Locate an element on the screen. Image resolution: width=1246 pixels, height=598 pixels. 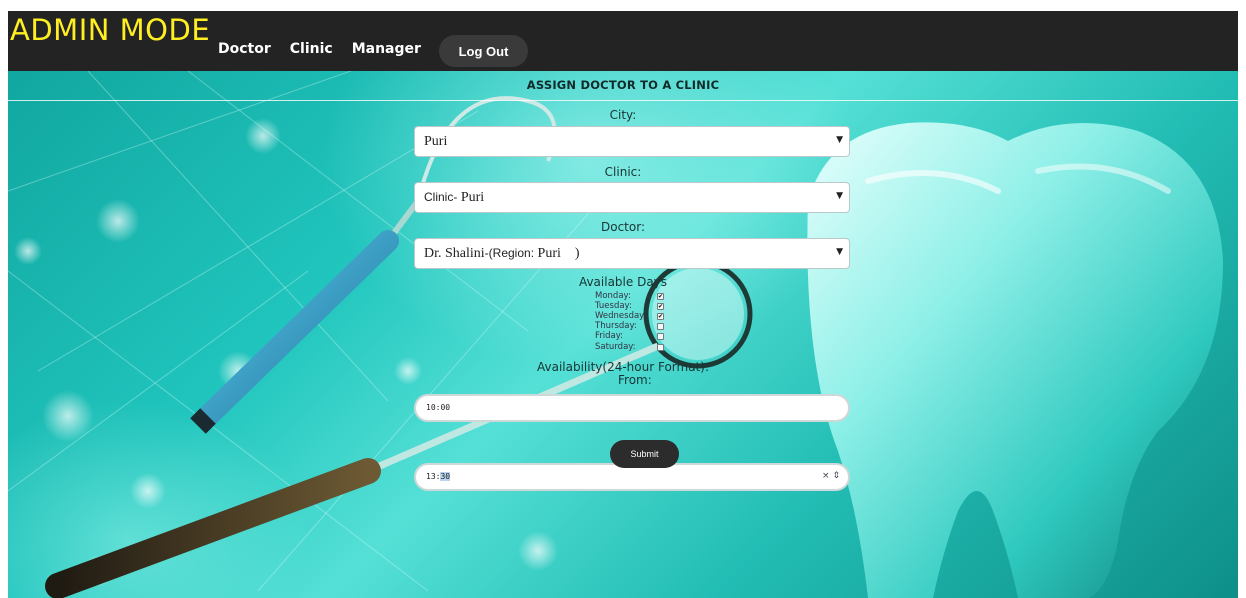
day-label: Monday: is located at coordinates (613, 296).